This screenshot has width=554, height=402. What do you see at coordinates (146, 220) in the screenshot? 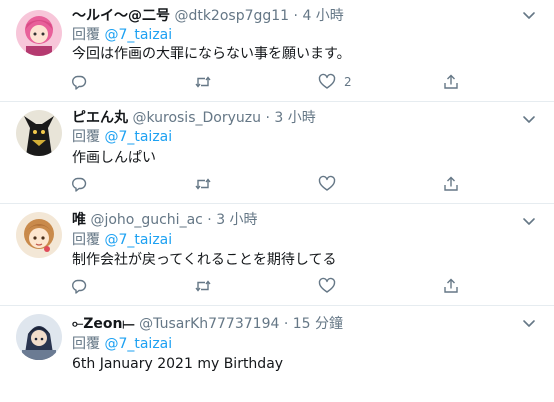
I see `user-handle: @joho_guchi_ac` at bounding box center [146, 220].